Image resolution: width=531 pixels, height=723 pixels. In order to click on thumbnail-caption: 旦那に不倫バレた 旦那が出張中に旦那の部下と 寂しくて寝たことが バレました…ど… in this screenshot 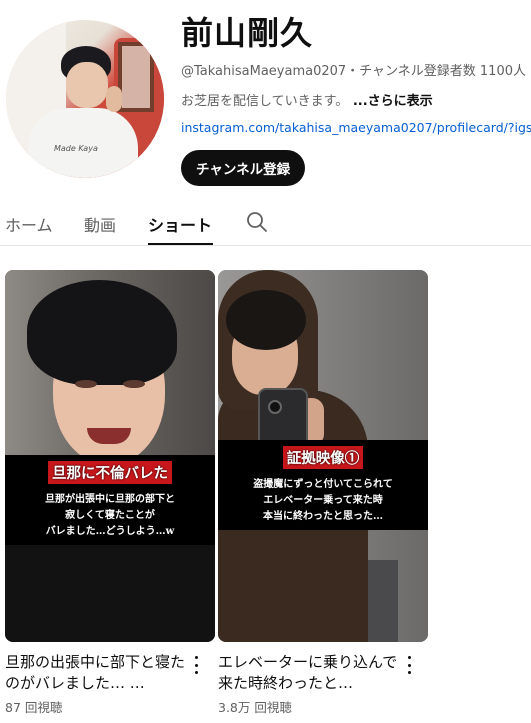, I will do `click(110, 500)`.